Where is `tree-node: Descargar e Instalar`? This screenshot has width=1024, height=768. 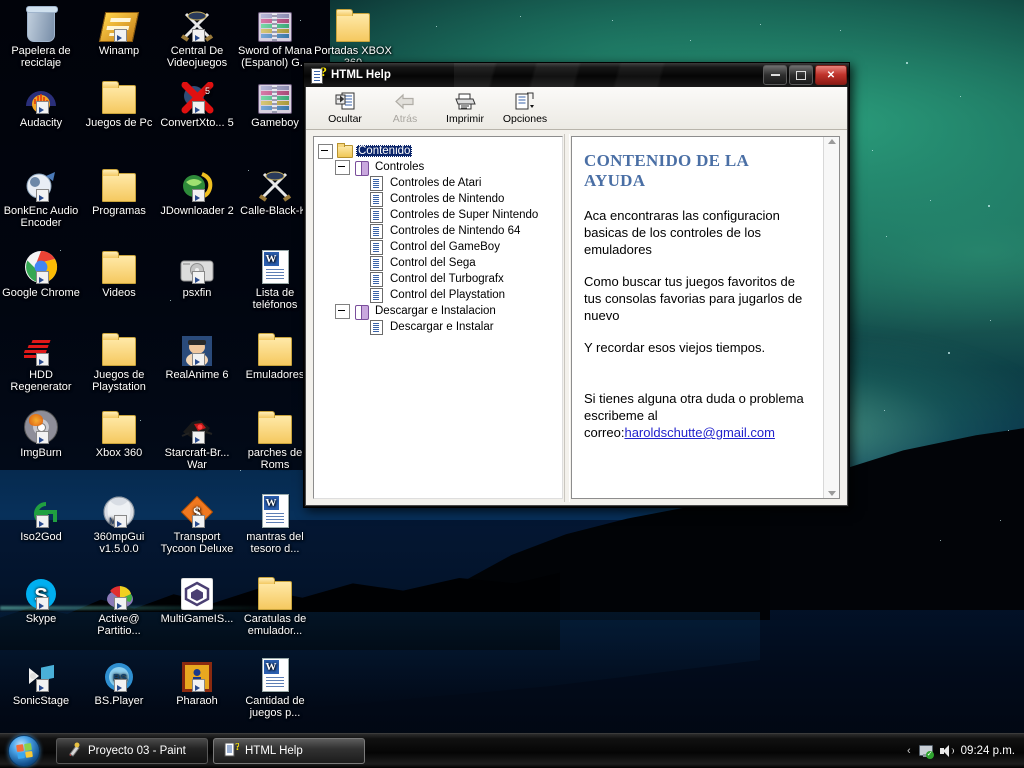
tree-node: Descargar e Instalar is located at coordinates (439, 327).